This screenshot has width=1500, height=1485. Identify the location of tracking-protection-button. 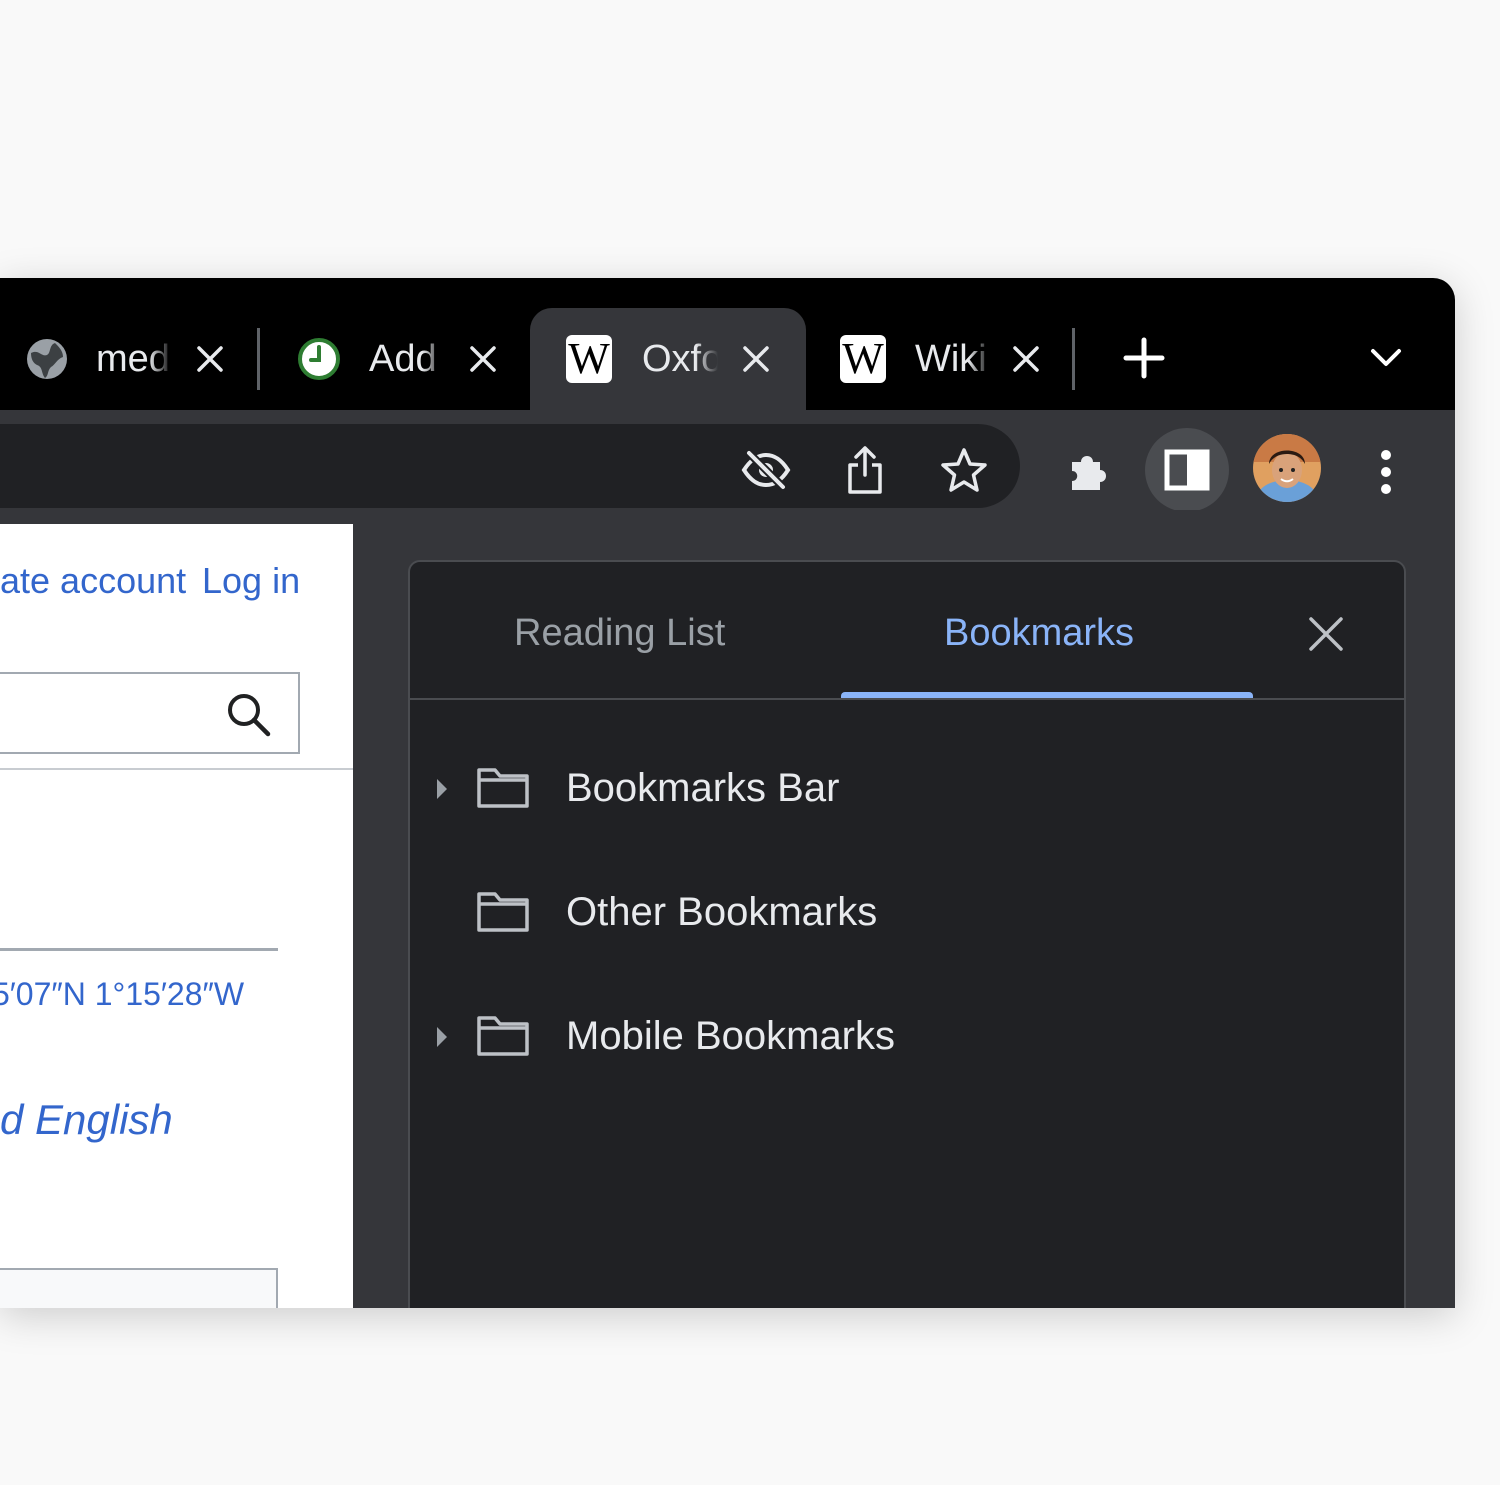
(766, 470).